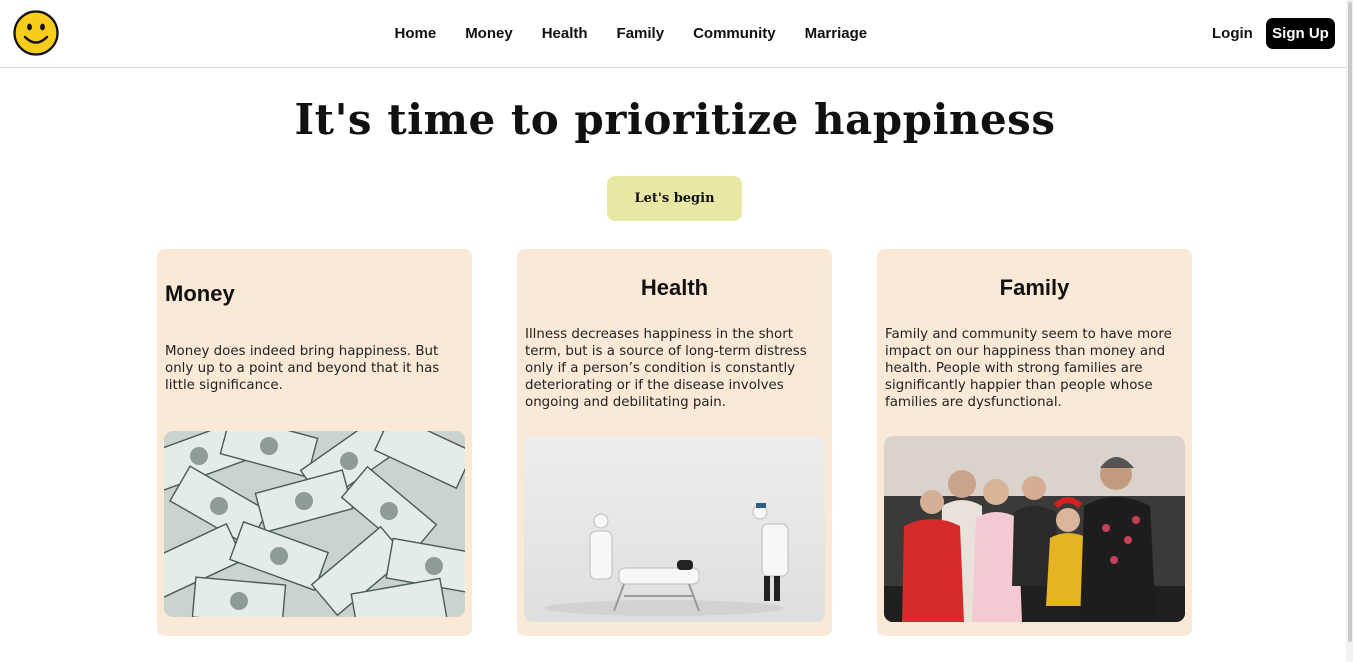 This screenshot has width=1353, height=662. What do you see at coordinates (564, 33) in the screenshot?
I see `nav-health-link: Health` at bounding box center [564, 33].